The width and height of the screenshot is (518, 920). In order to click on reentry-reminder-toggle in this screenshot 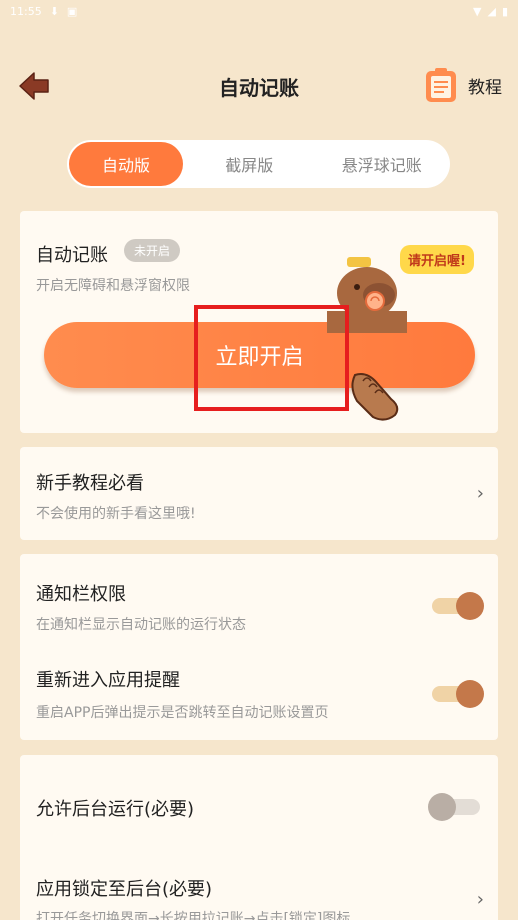, I will do `click(456, 694)`.